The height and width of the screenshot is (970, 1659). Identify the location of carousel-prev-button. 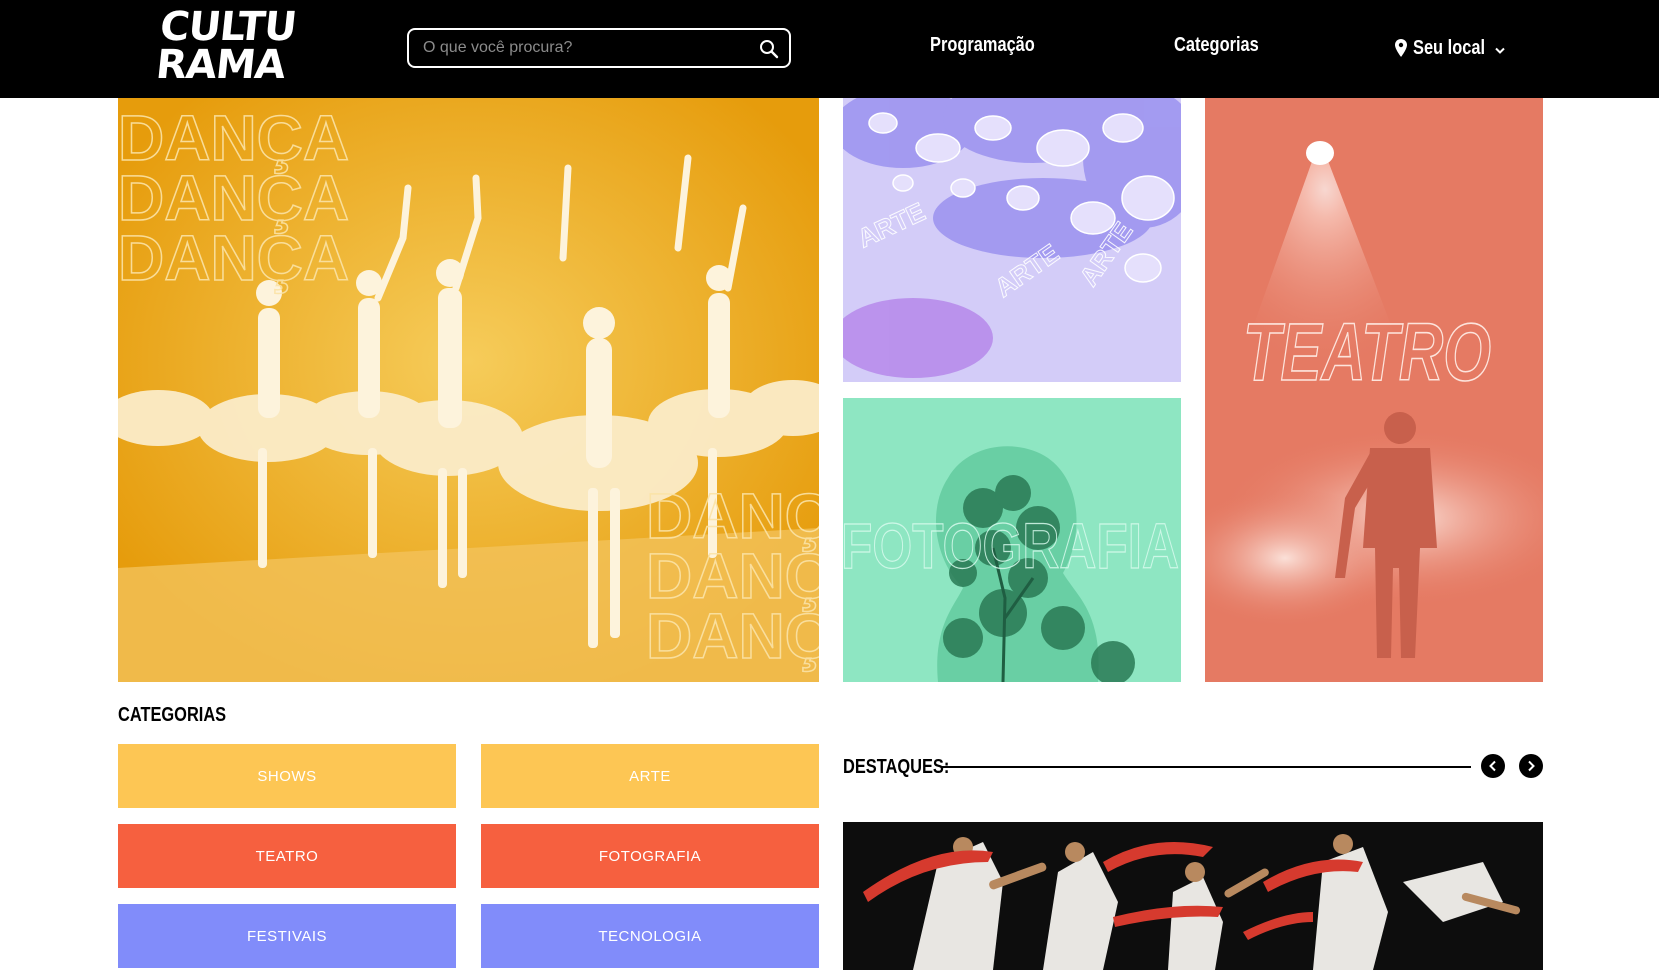
(1493, 766).